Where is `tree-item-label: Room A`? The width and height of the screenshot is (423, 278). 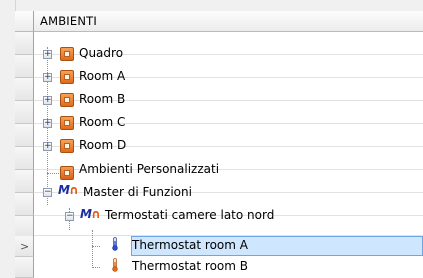
tree-item-label: Room A is located at coordinates (102, 76).